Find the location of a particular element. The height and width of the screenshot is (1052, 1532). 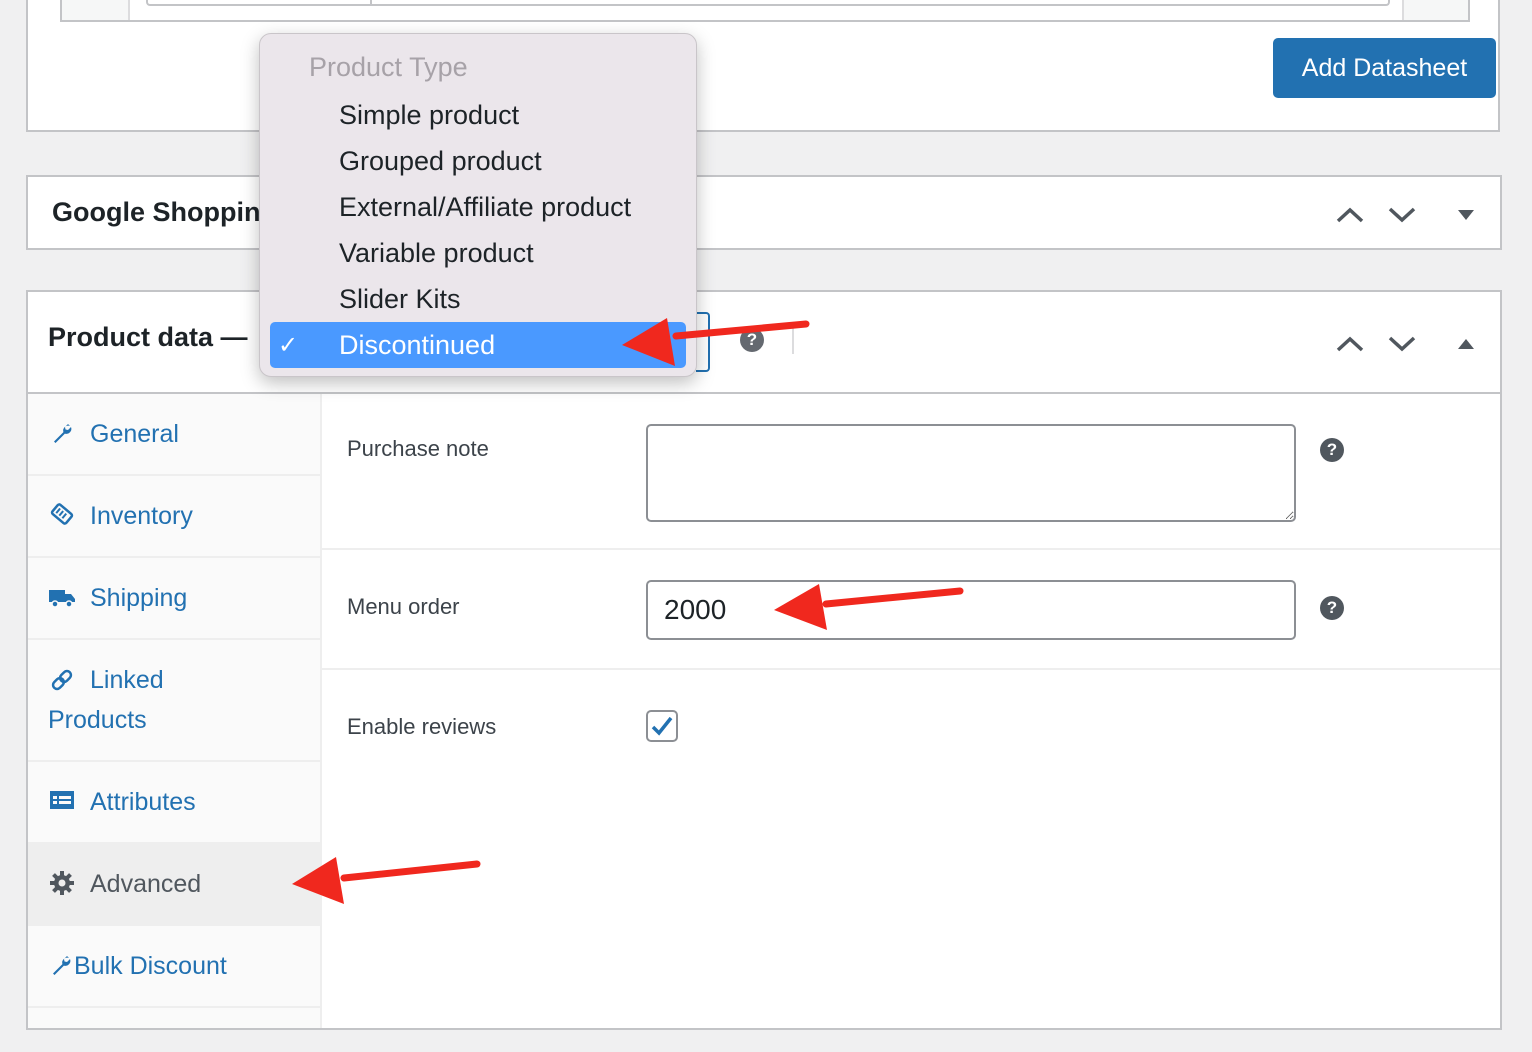

option-external-affiliate-product: External/Affiliate product is located at coordinates (478, 207).